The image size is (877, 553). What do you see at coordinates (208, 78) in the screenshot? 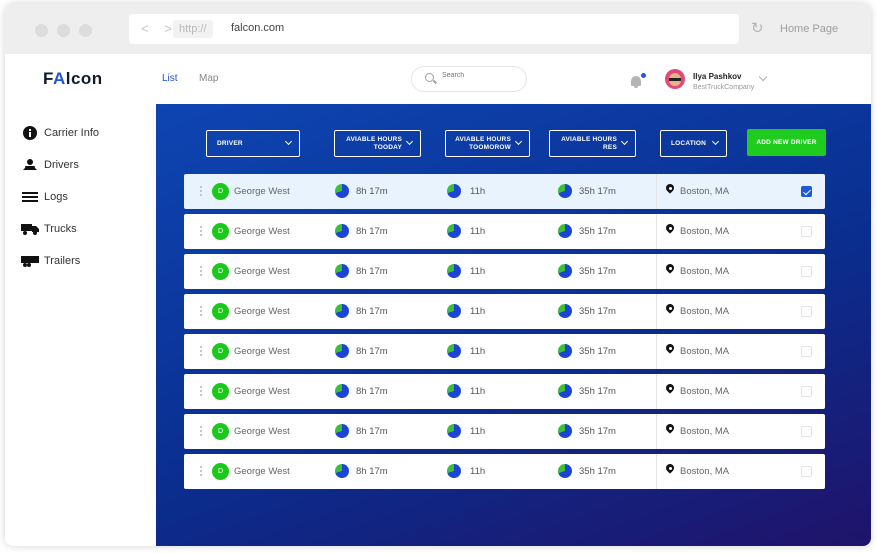
I see `tab-map: Map` at bounding box center [208, 78].